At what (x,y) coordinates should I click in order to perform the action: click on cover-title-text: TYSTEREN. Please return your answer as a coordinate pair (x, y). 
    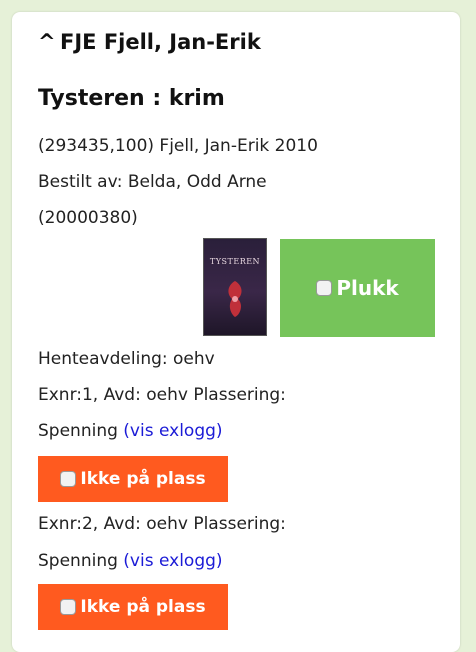
    Looking at the image, I should click on (235, 261).